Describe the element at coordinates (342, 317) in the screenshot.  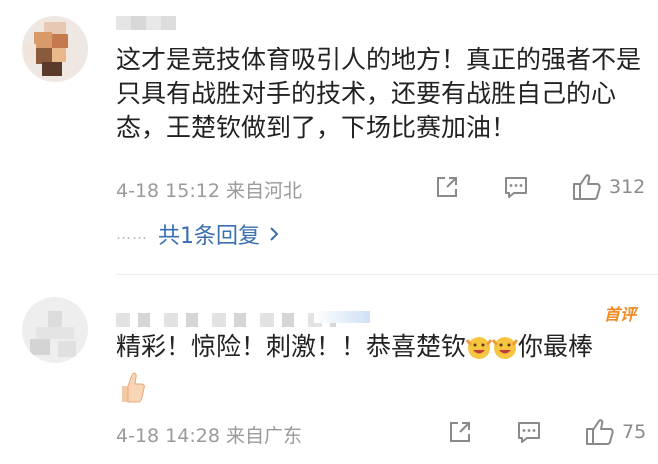
I see `username-blurred-tail` at that location.